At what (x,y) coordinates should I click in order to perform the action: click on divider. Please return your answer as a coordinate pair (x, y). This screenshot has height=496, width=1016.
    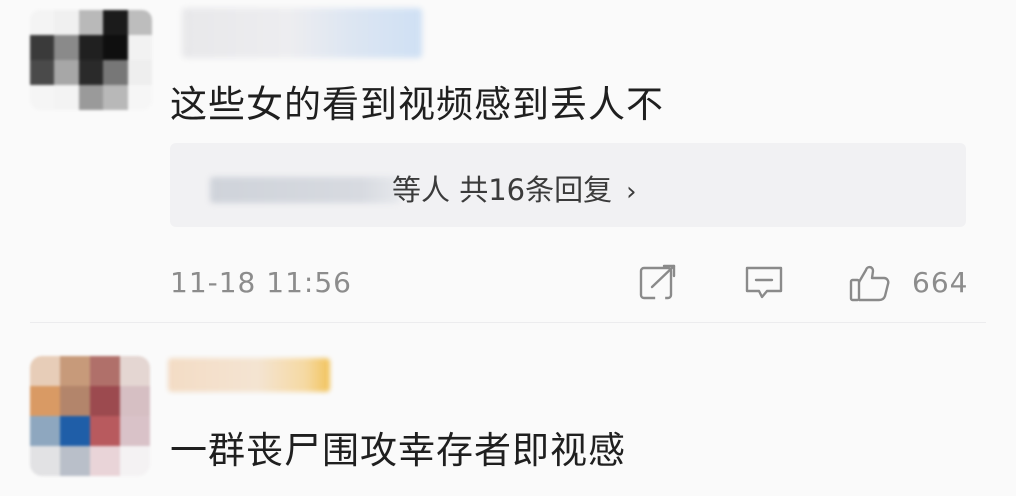
    Looking at the image, I should click on (508, 322).